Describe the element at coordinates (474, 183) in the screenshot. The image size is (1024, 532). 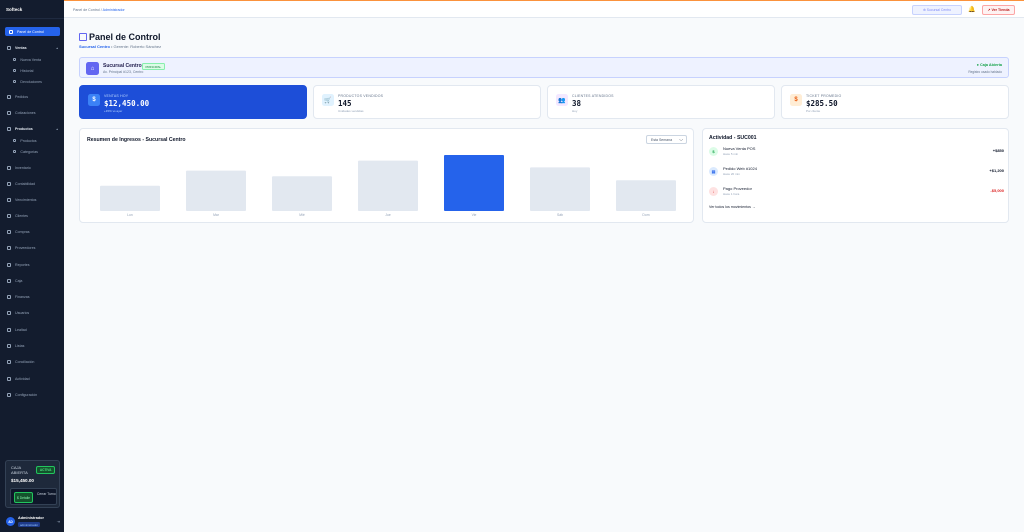
I see `chart-bar-Vie` at that location.